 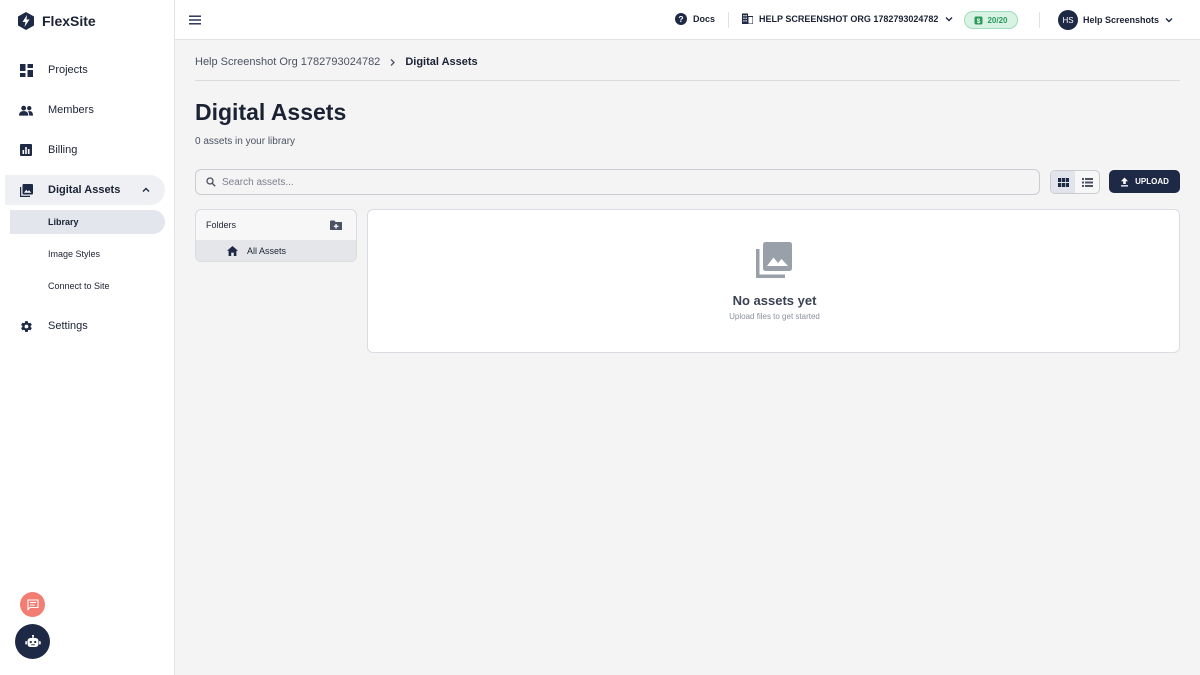 What do you see at coordinates (69, 21) in the screenshot?
I see `app-name: FlexSite` at bounding box center [69, 21].